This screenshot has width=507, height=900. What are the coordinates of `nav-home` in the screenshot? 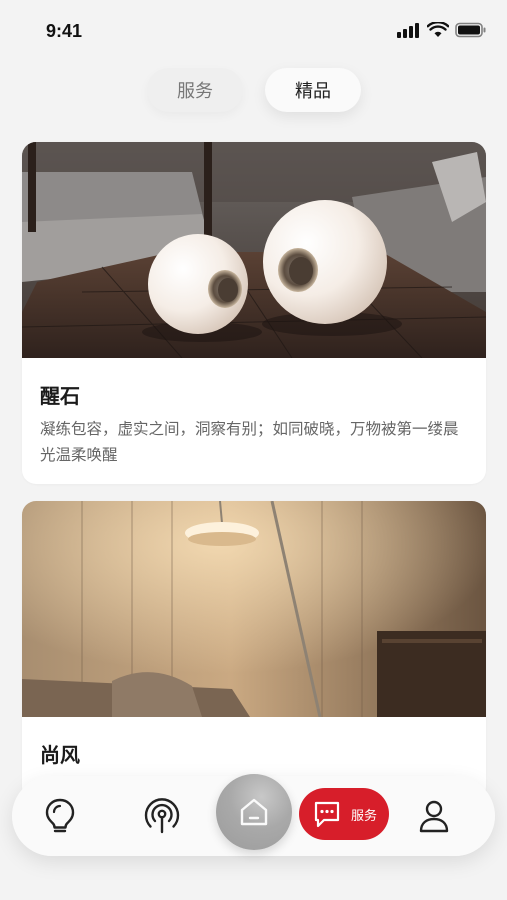 It's located at (254, 812).